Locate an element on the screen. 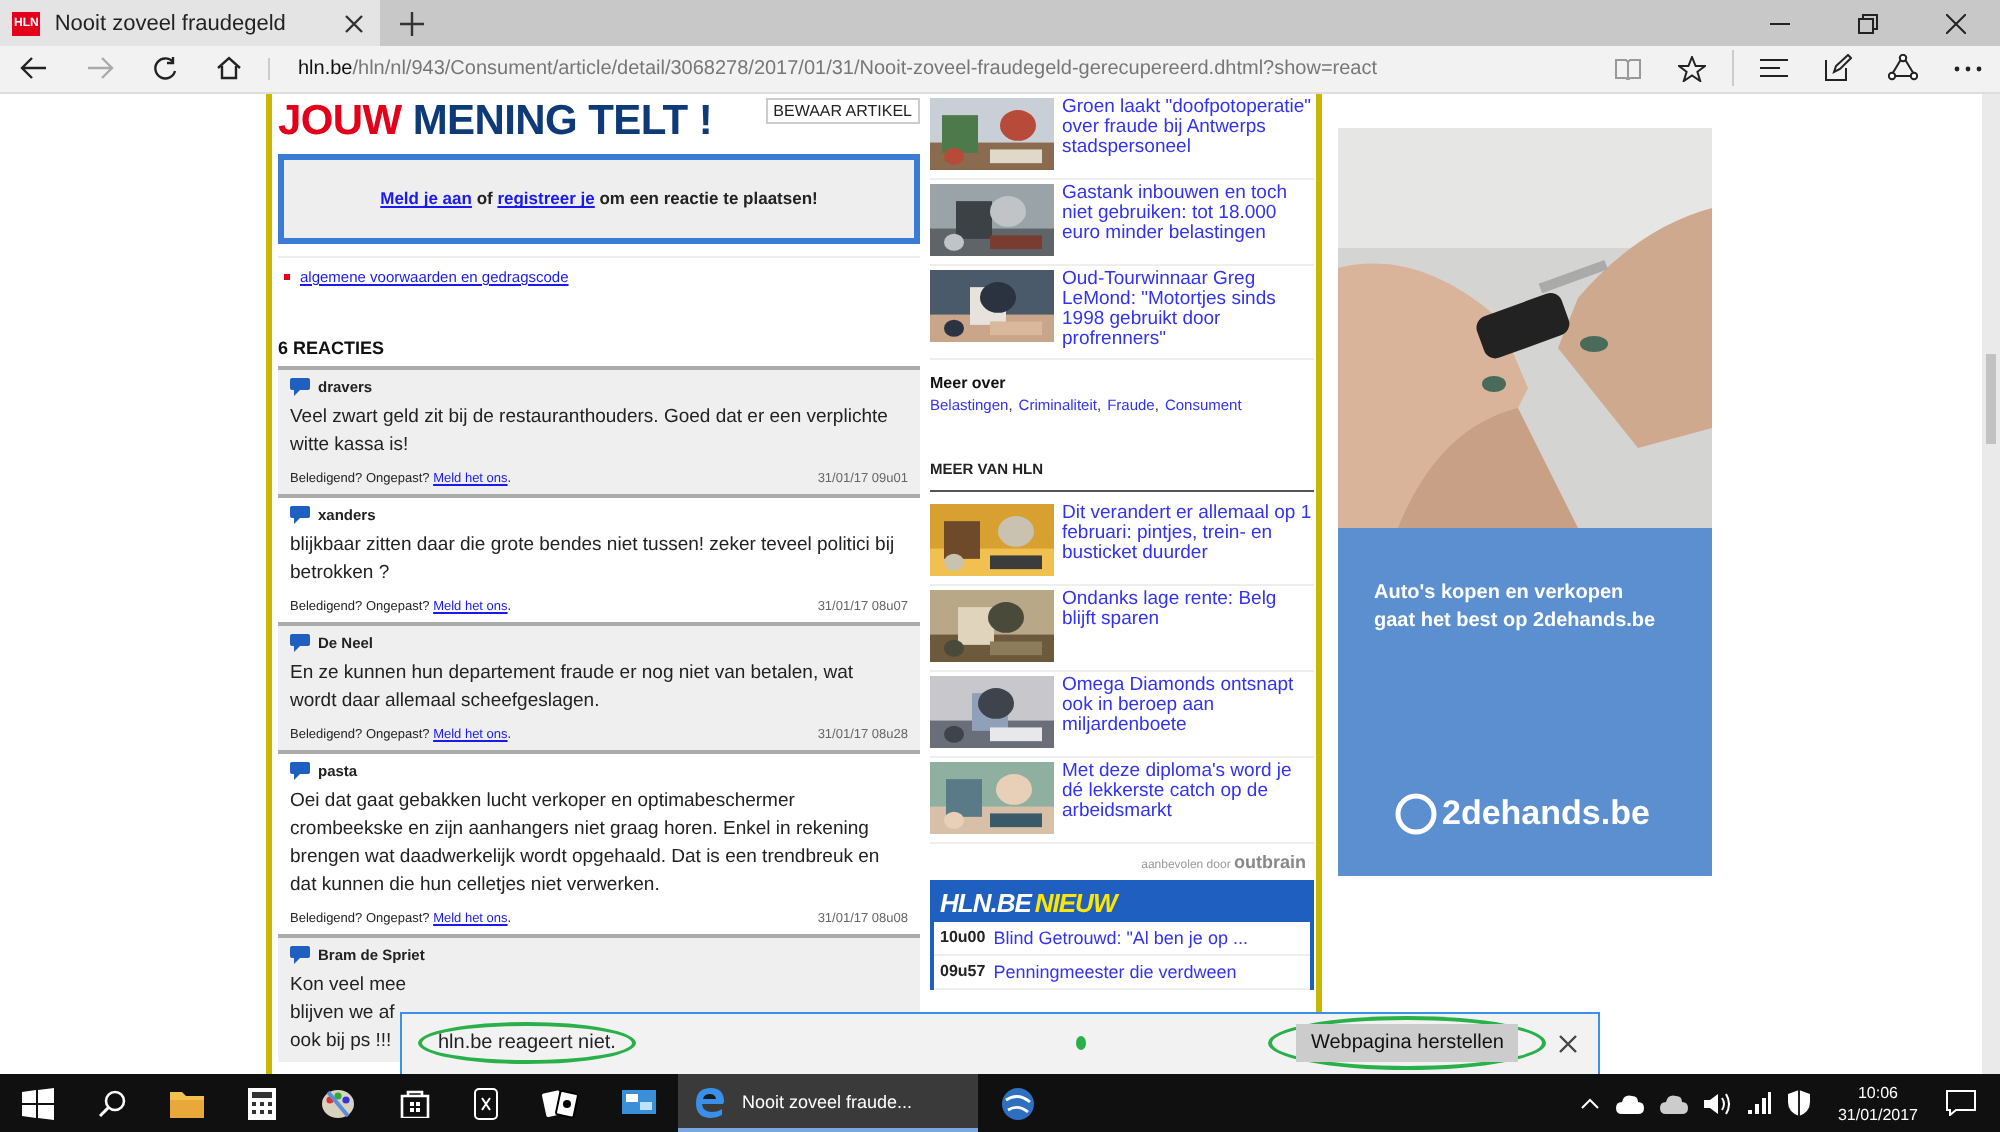 This screenshot has height=1132, width=2000. page-heading: JOUW MENING TELT ! is located at coordinates (495, 121).